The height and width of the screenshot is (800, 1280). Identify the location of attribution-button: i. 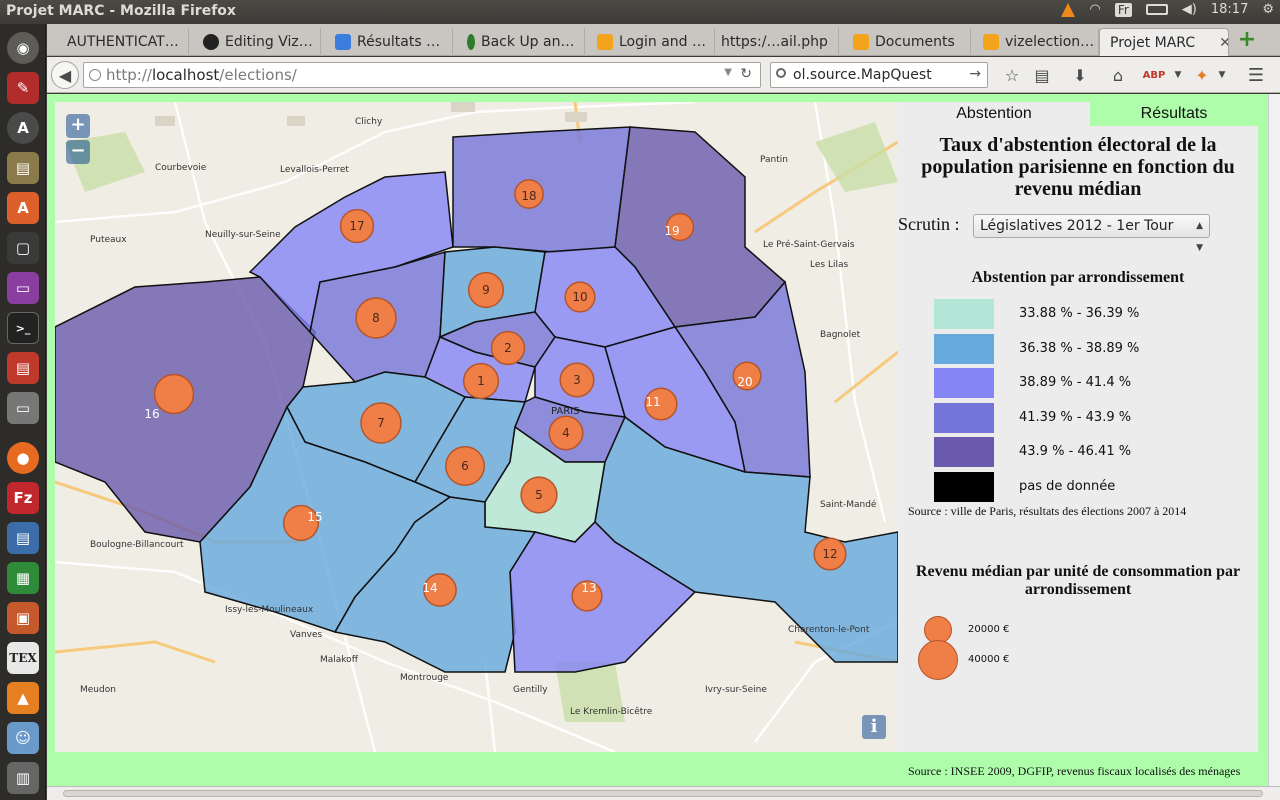
(874, 727).